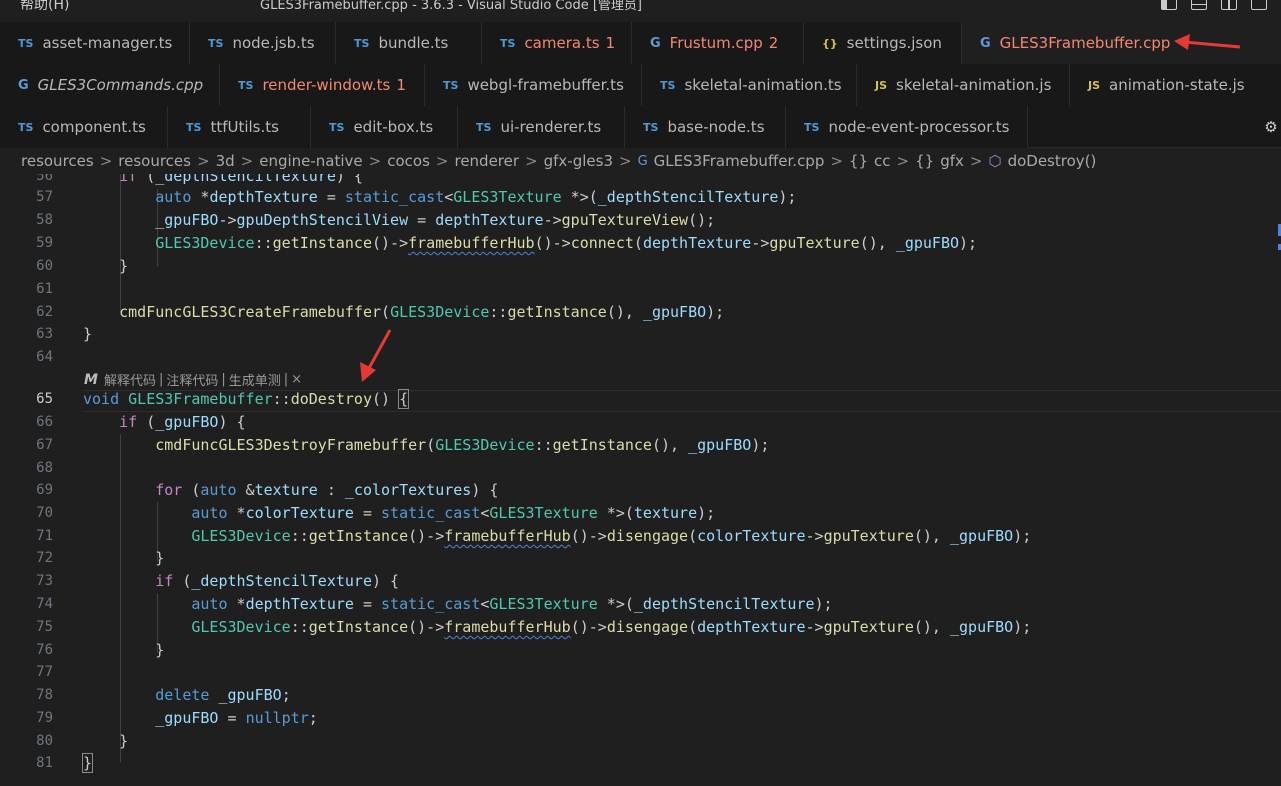 The width and height of the screenshot is (1281, 786). What do you see at coordinates (91, 379) in the screenshot?
I see `ai-assistant-logo-icon: M` at bounding box center [91, 379].